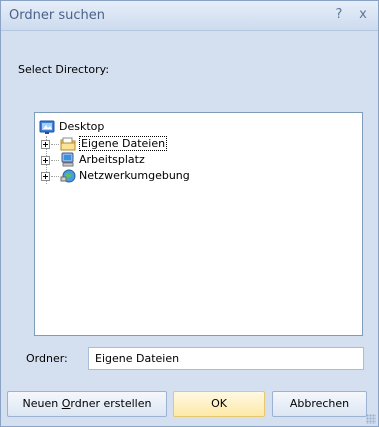 The height and width of the screenshot is (427, 379). I want to click on ok-button: OK, so click(219, 404).